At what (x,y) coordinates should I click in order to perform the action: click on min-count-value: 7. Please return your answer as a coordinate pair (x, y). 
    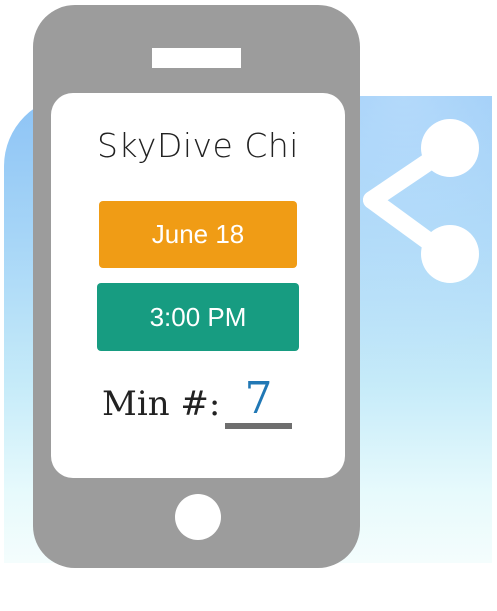
    Looking at the image, I should click on (258, 398).